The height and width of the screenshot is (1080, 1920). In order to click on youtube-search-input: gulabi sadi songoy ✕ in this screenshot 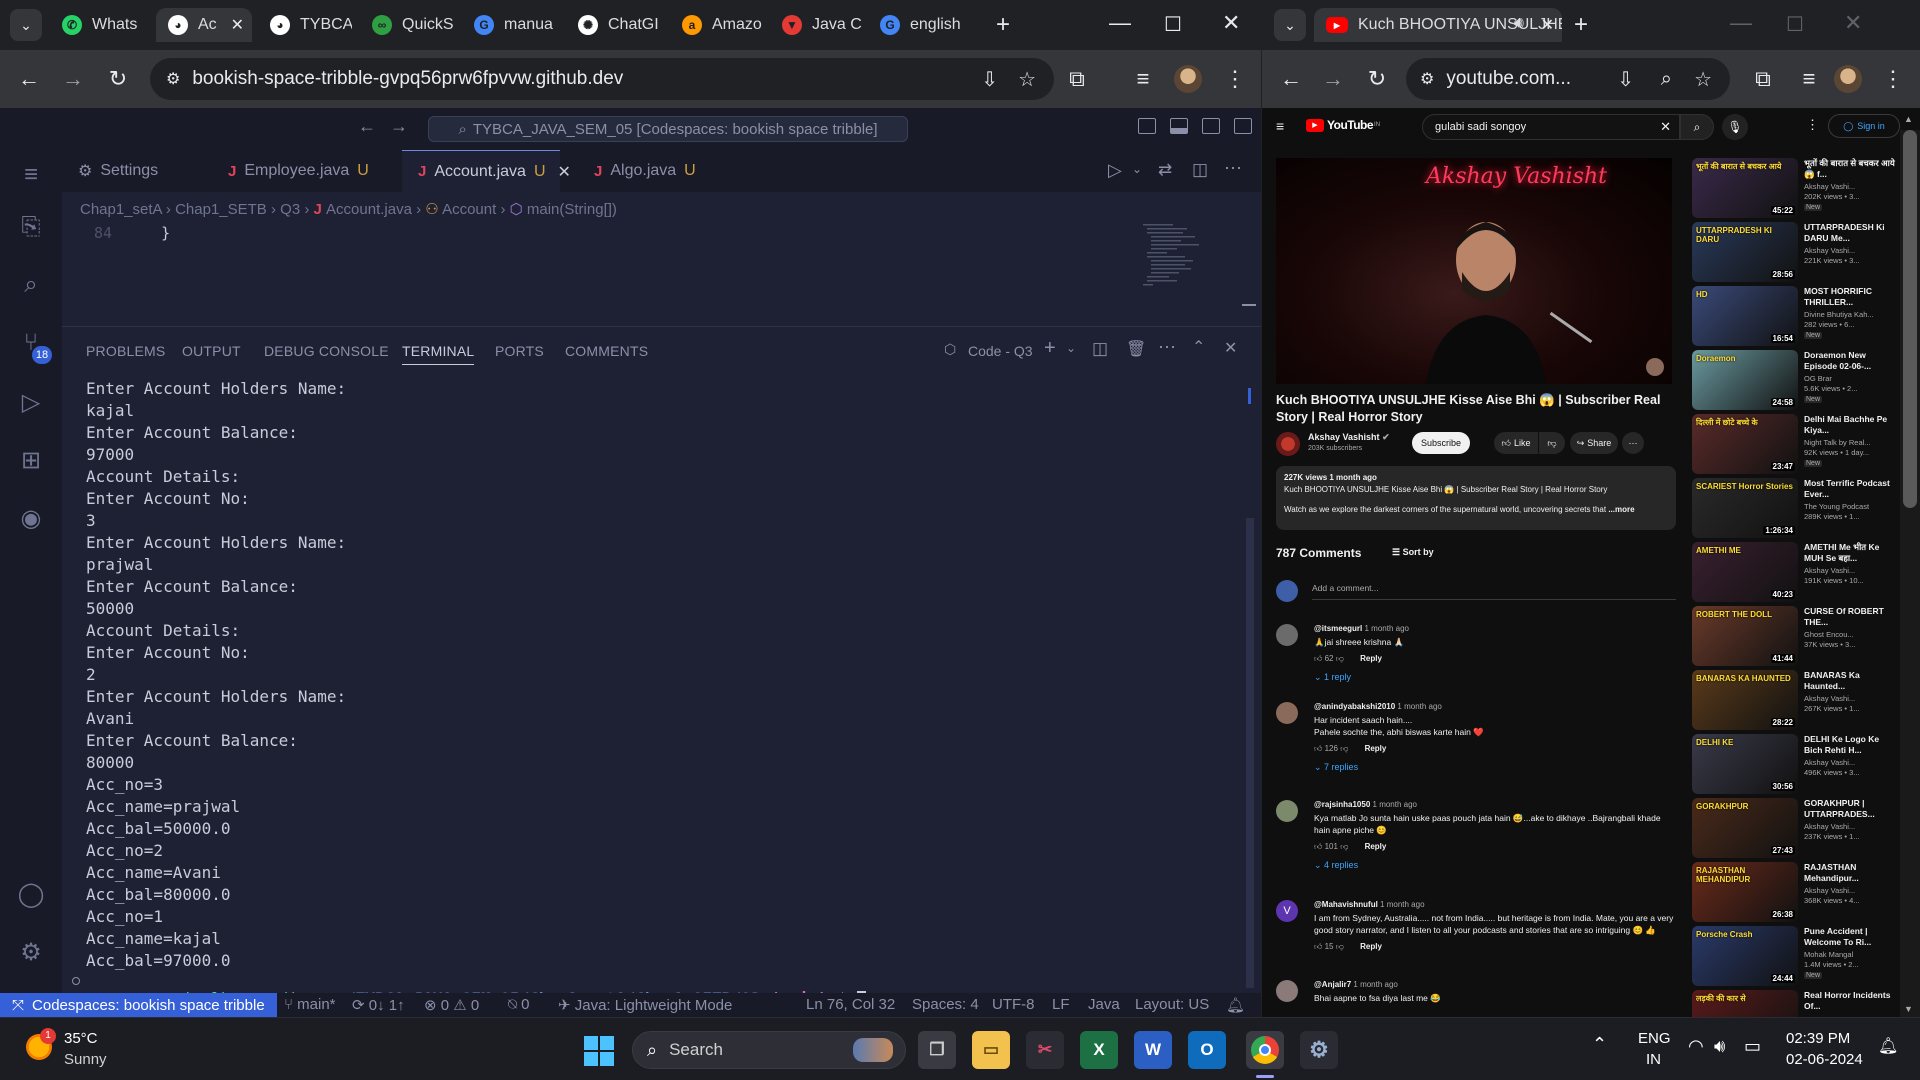, I will do `click(1551, 127)`.